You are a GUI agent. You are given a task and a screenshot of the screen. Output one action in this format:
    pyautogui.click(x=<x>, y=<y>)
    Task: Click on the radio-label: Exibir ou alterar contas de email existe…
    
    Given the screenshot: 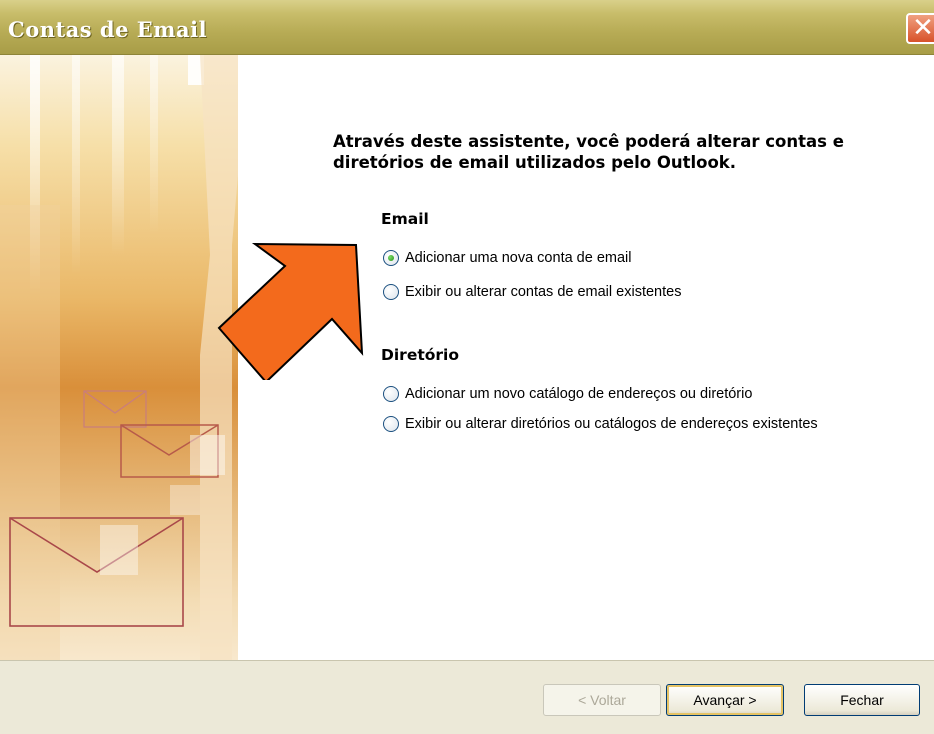 What is the action you would take?
    pyautogui.click(x=543, y=292)
    